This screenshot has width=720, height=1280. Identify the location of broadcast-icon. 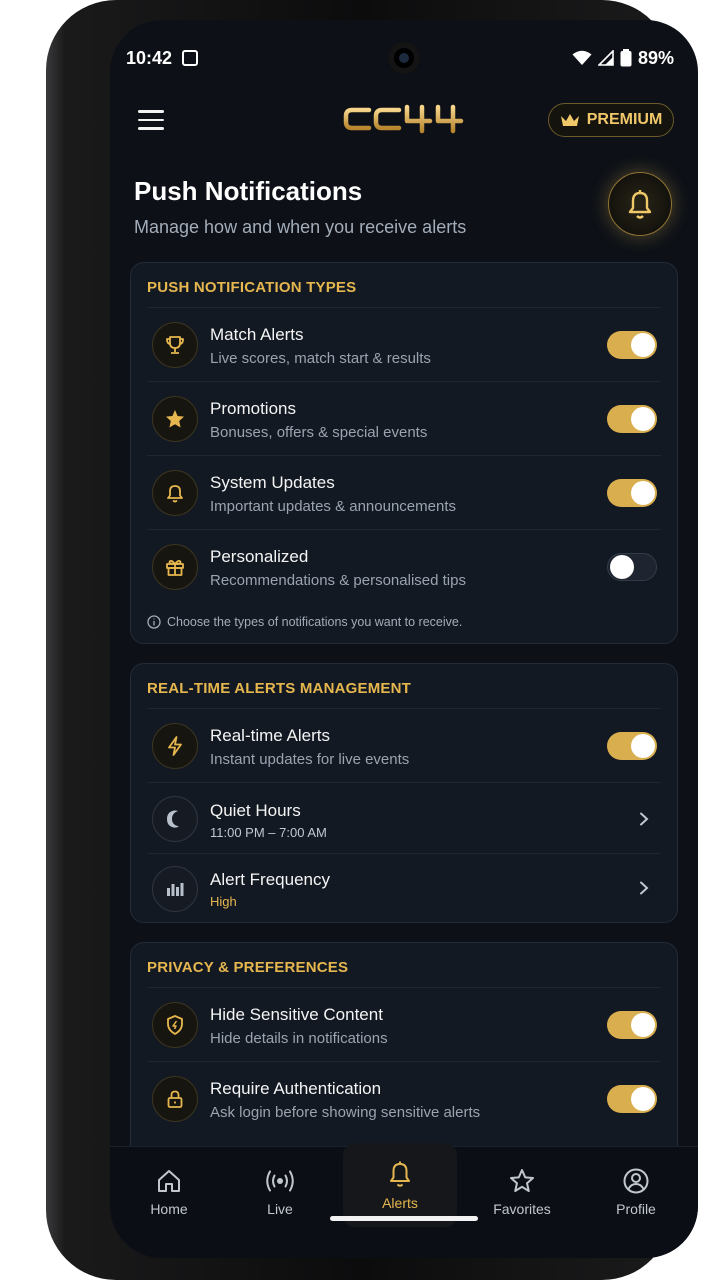
(280, 1181).